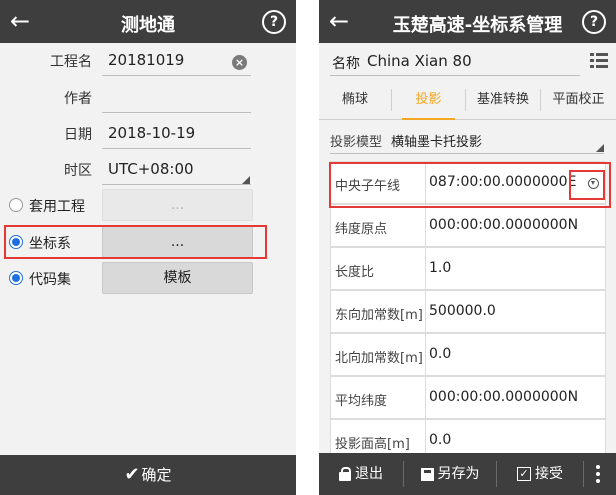 The height and width of the screenshot is (495, 616). I want to click on average-latitude-row: 平均纬度 000:00:00.0000000N, so click(468, 397).